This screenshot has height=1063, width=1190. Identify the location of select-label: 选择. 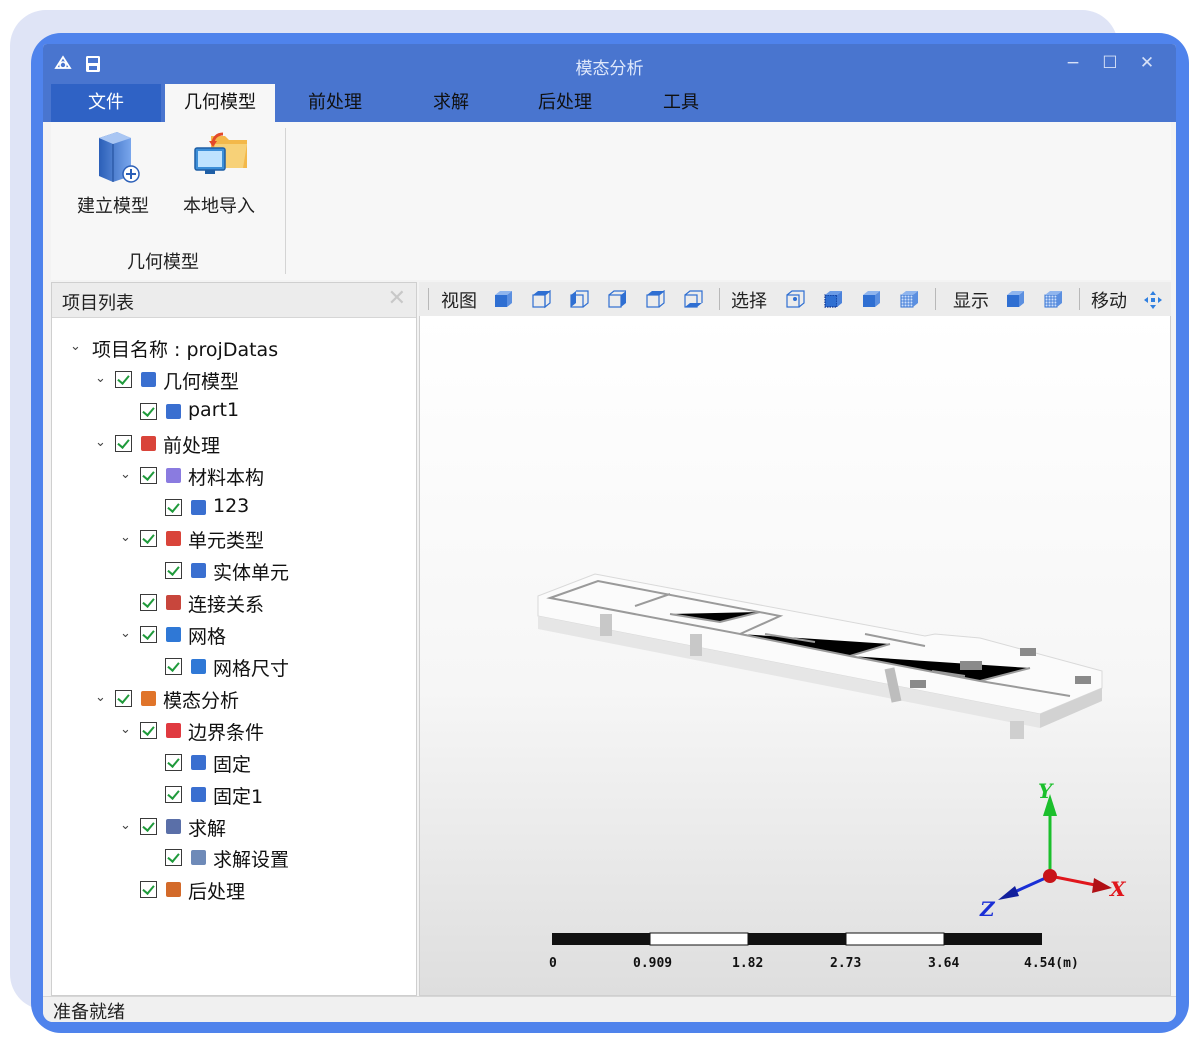
(749, 301).